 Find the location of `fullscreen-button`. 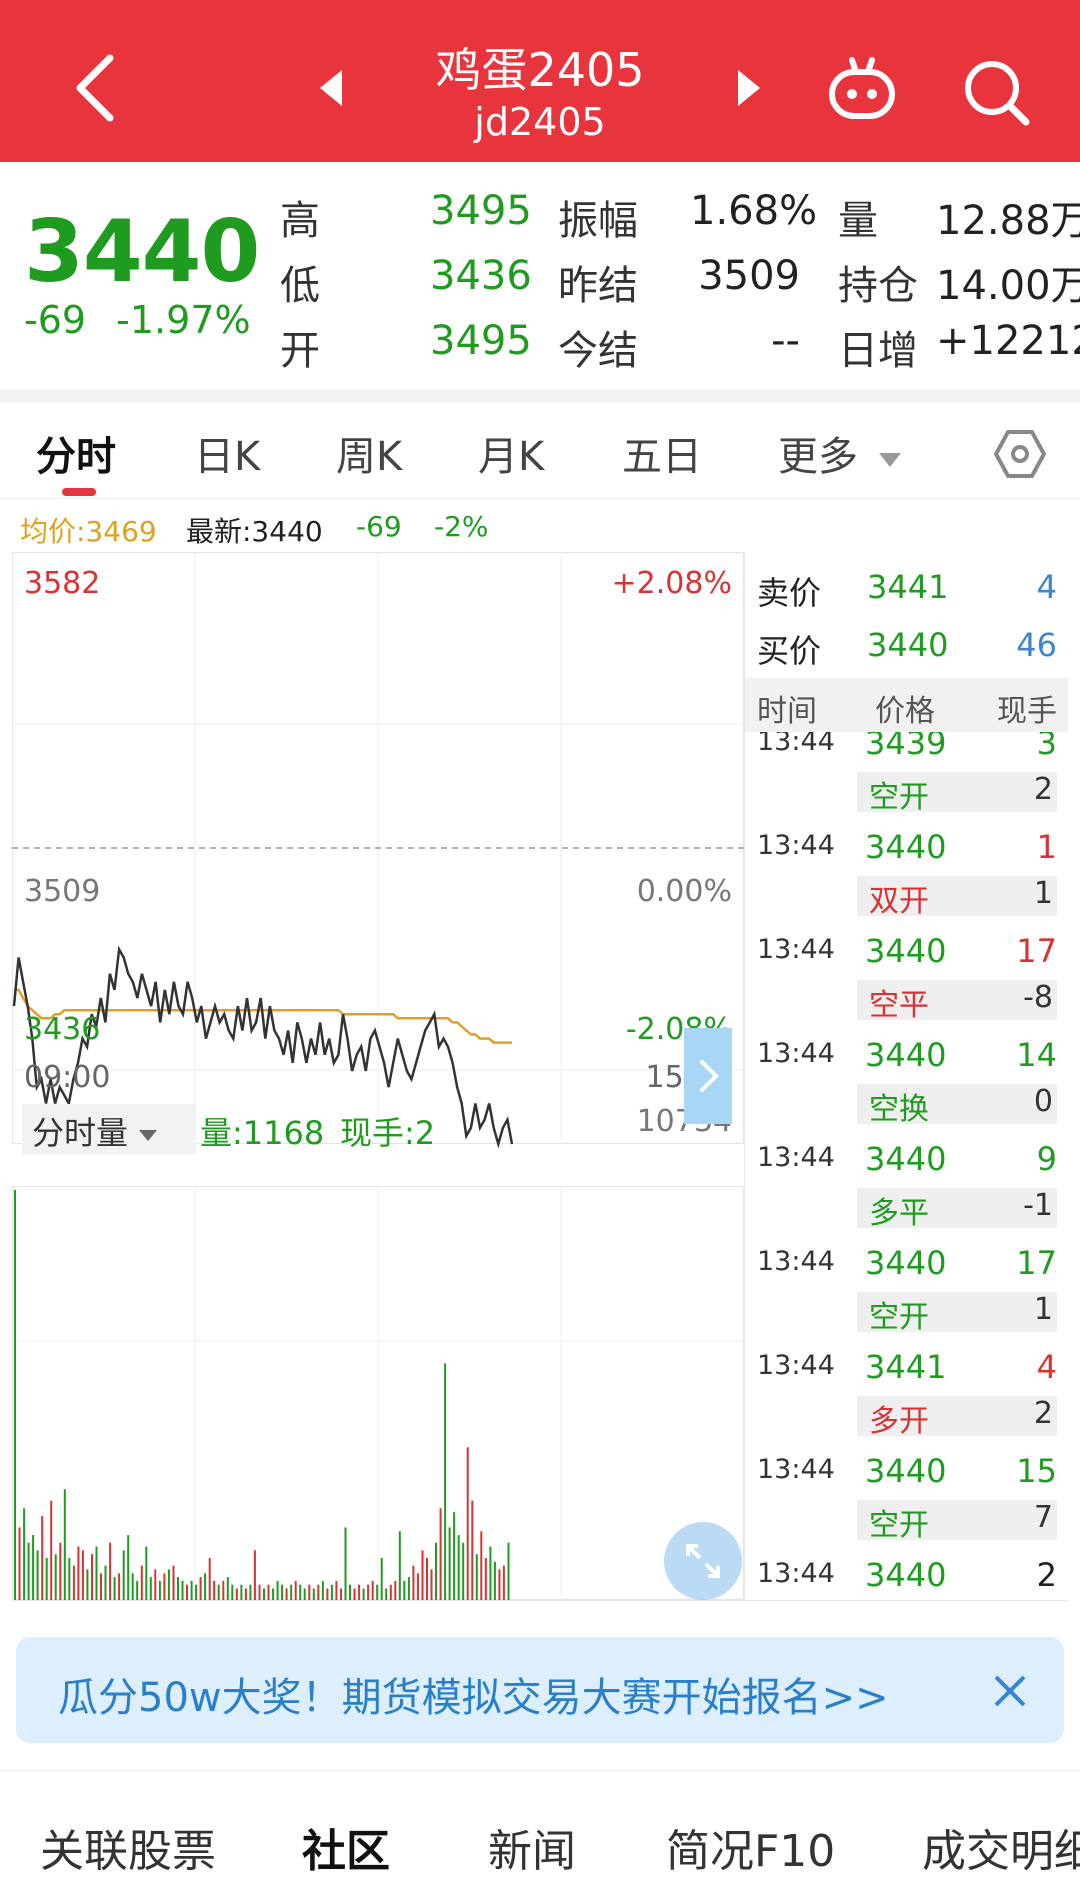

fullscreen-button is located at coordinates (703, 1561).